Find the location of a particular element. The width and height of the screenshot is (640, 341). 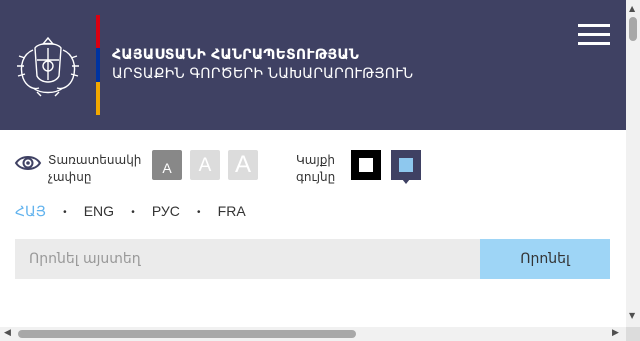

hamburger-menu-icon is located at coordinates (594, 35).